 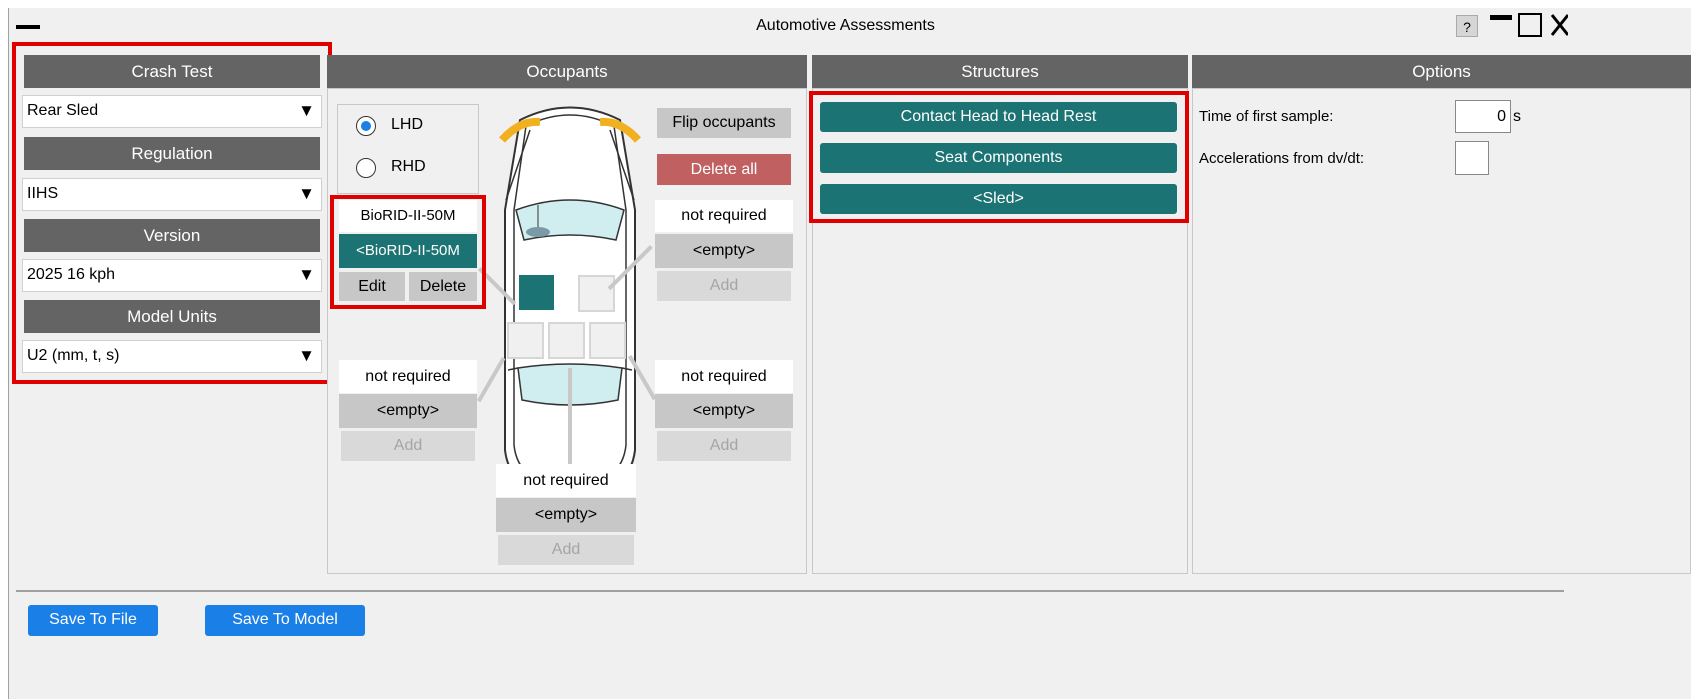 What do you see at coordinates (1467, 26) in the screenshot?
I see `help-button: ?` at bounding box center [1467, 26].